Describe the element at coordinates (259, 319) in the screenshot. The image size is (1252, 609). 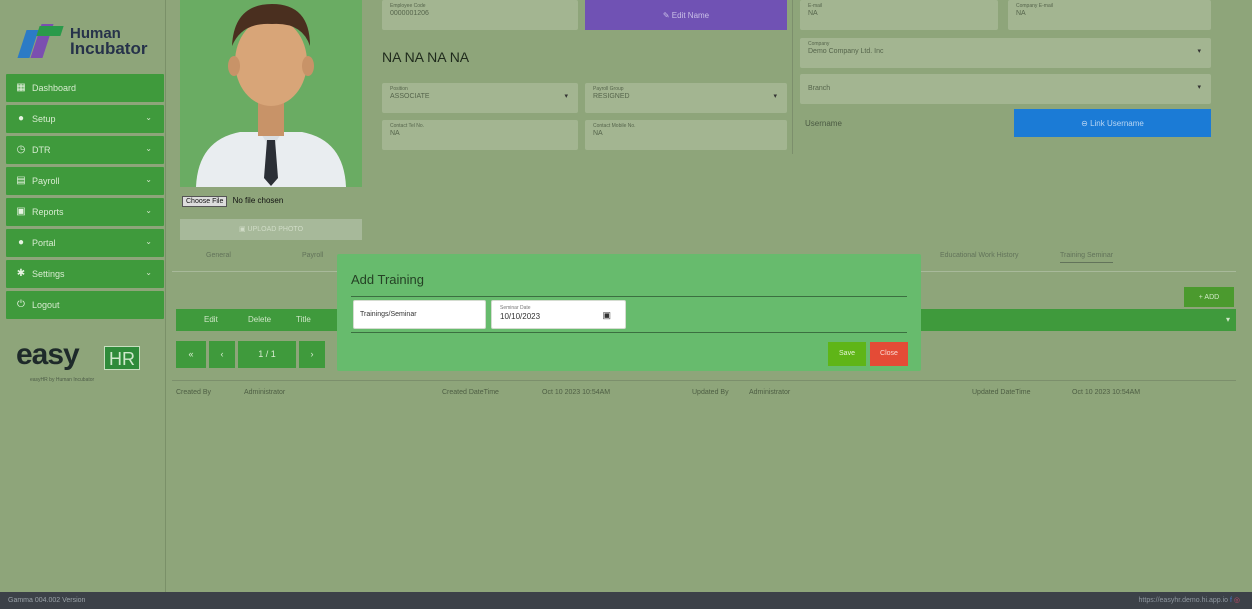
I see `column-header-delete: Delete` at that location.